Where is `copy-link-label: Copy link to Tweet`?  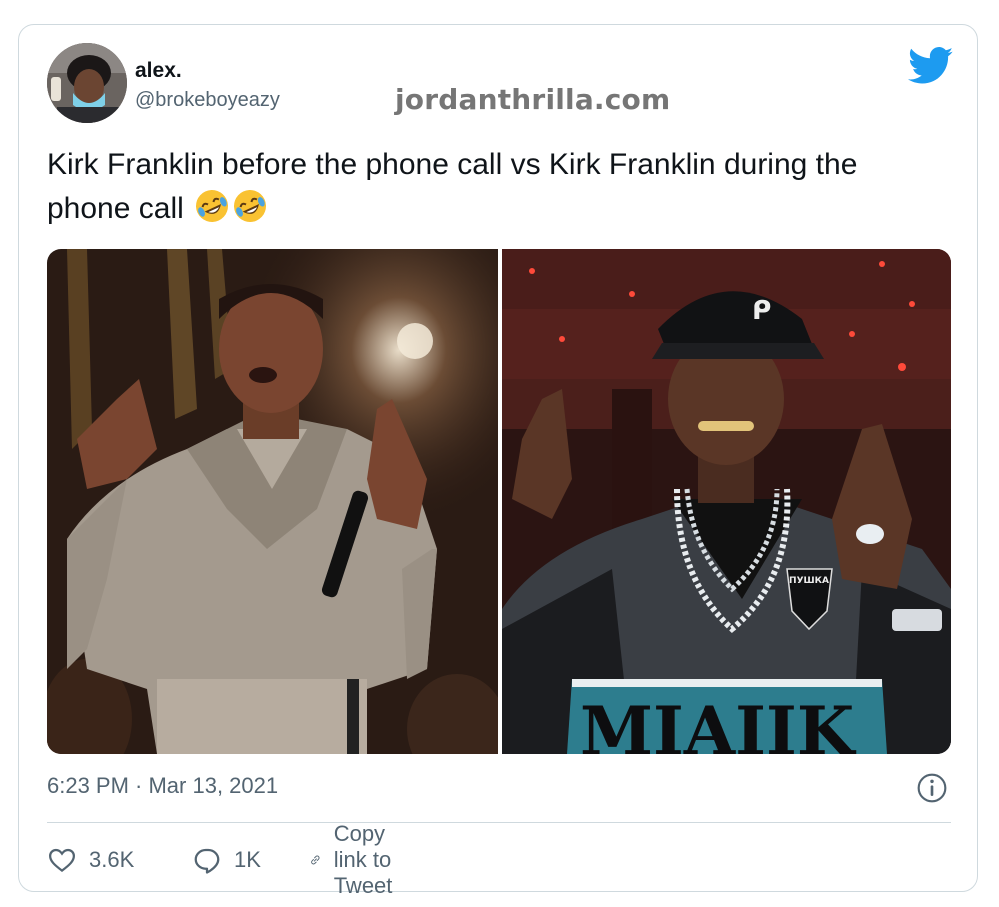 copy-link-label: Copy link to Tweet is located at coordinates (363, 859).